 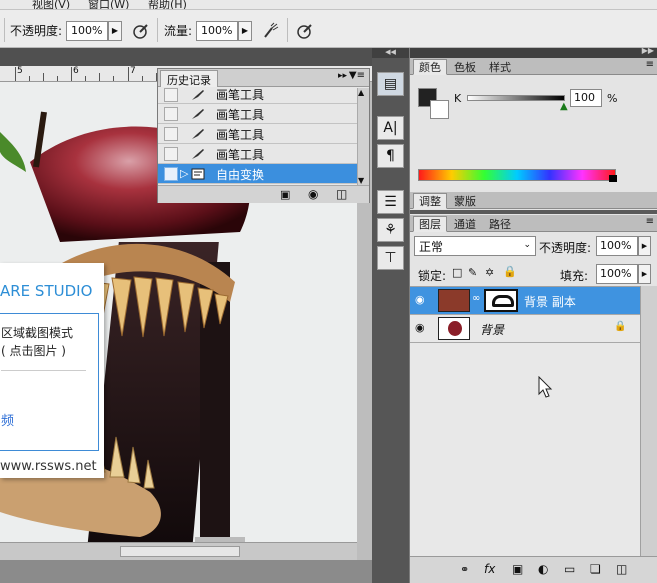 What do you see at coordinates (133, 71) in the screenshot?
I see `ruler-label: 7` at bounding box center [133, 71].